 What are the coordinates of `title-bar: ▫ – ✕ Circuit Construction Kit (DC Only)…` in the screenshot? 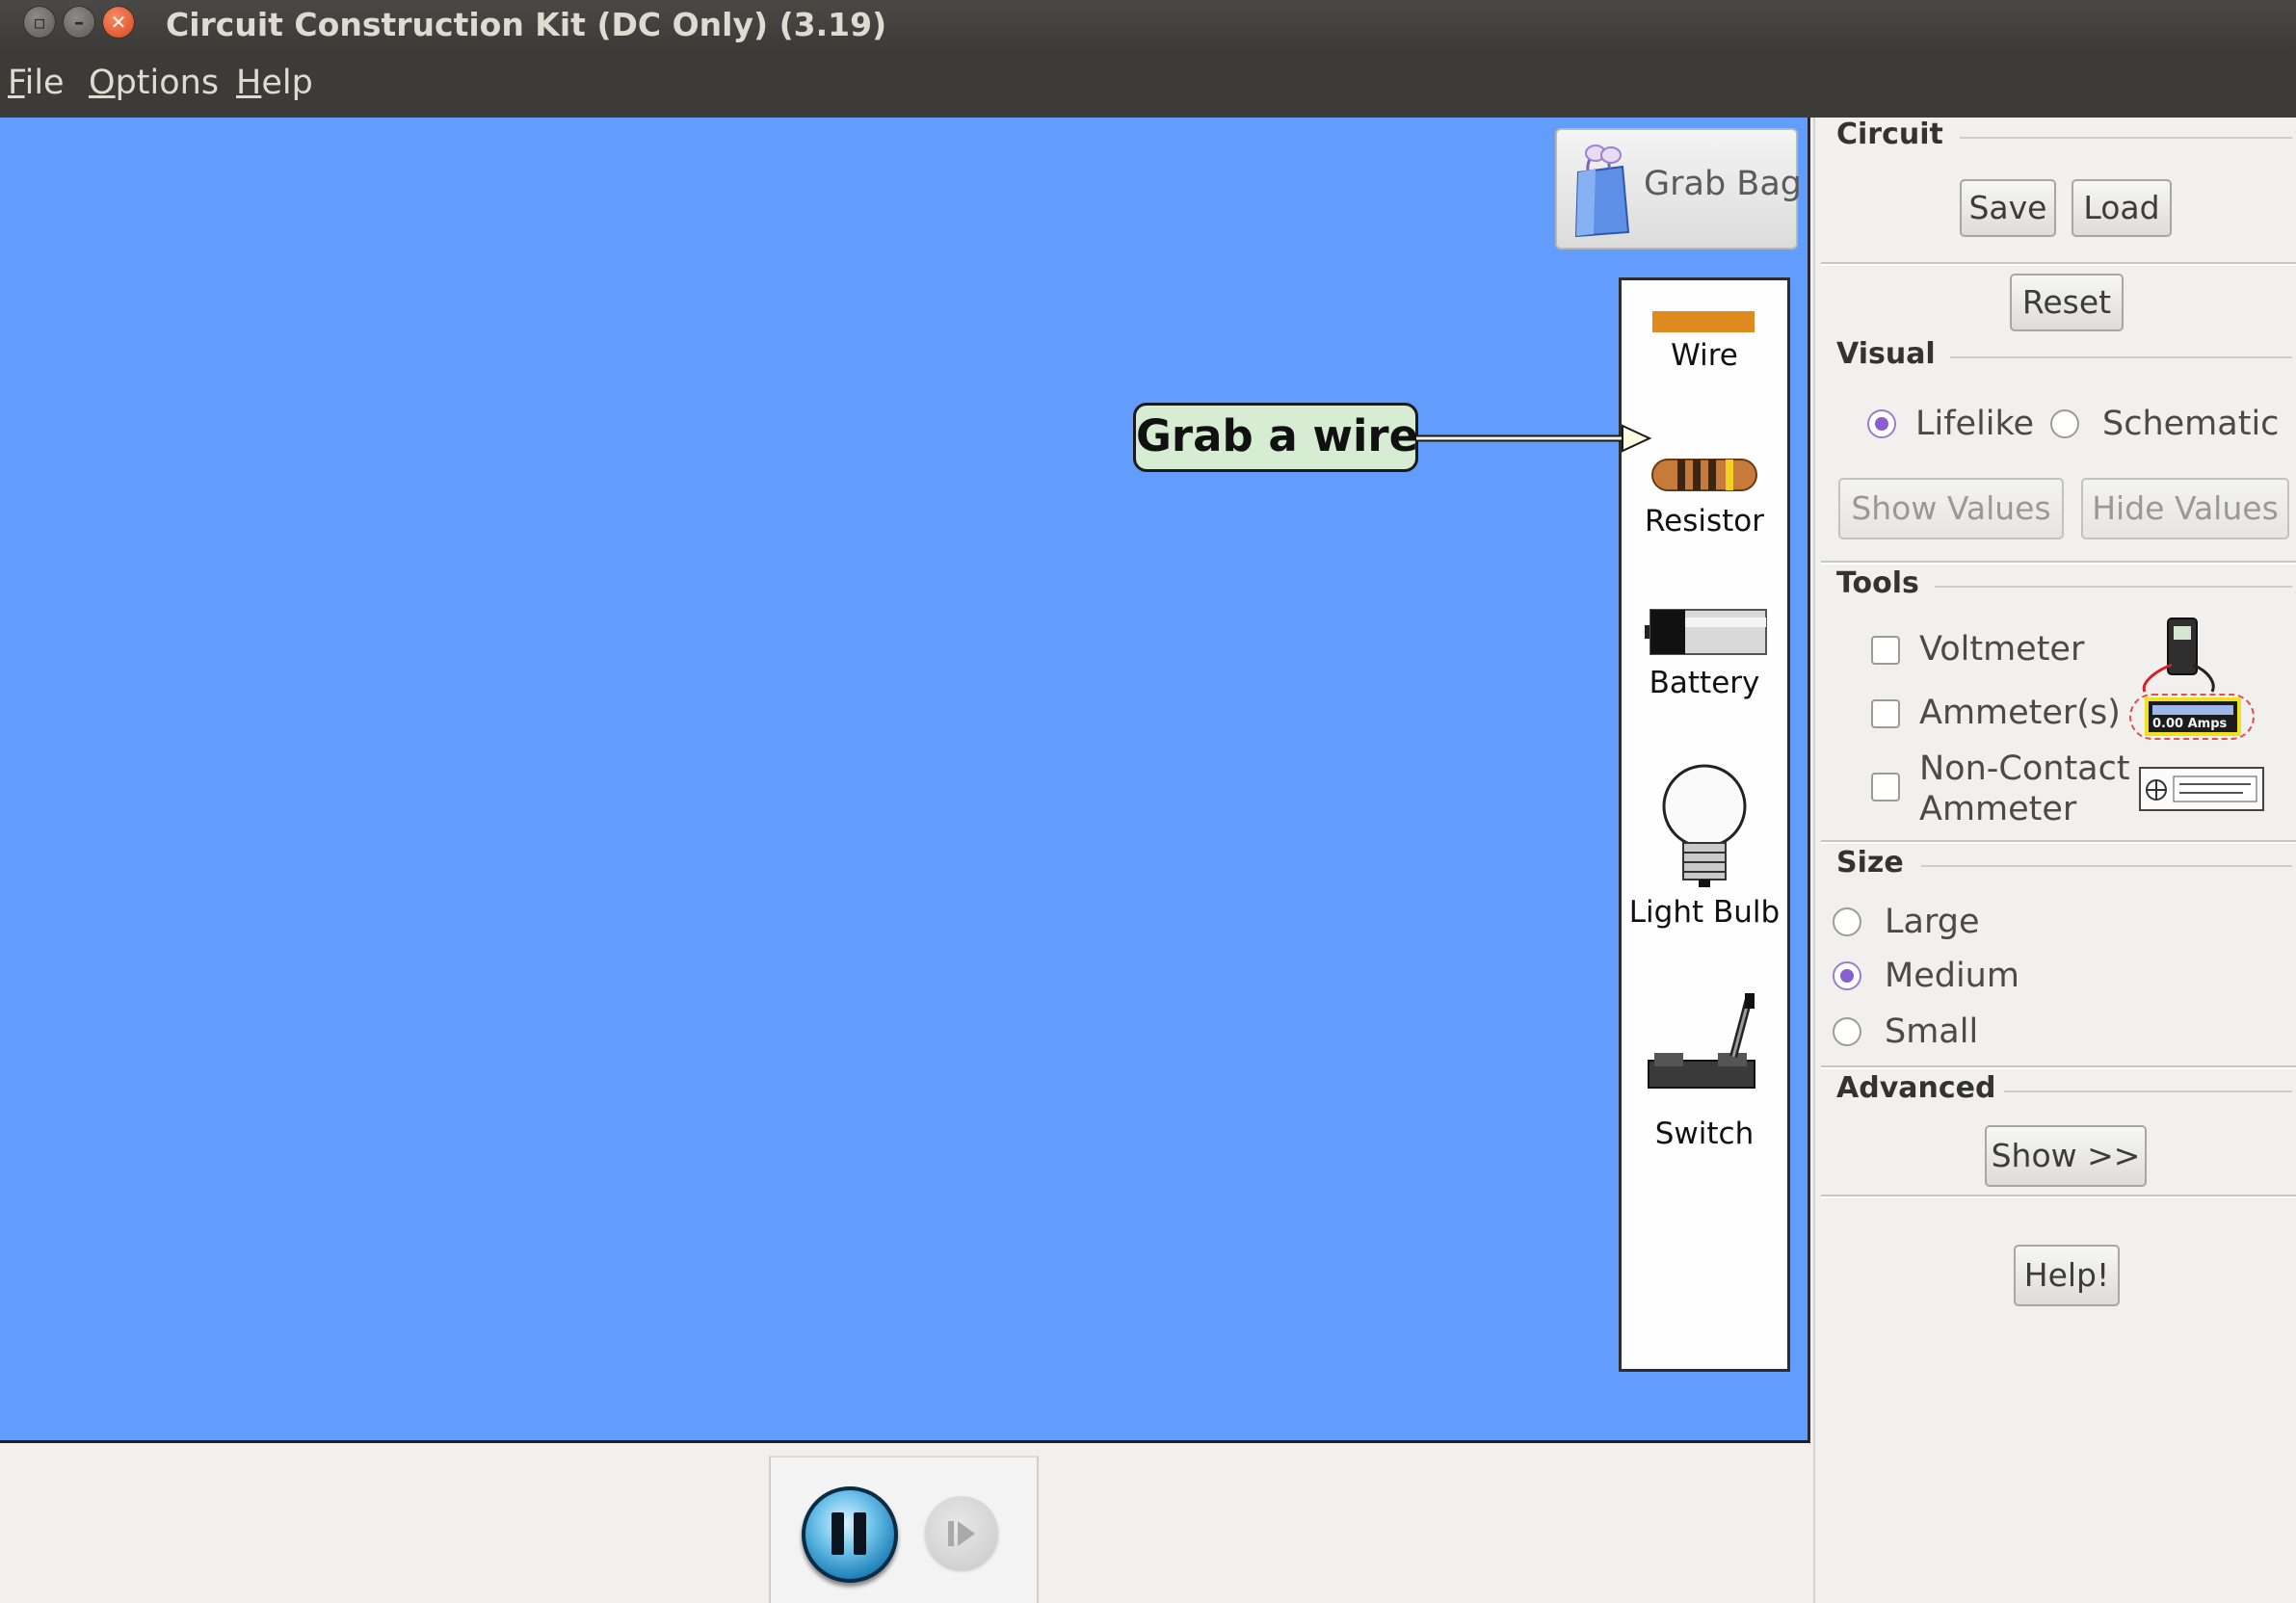 It's located at (1148, 26).